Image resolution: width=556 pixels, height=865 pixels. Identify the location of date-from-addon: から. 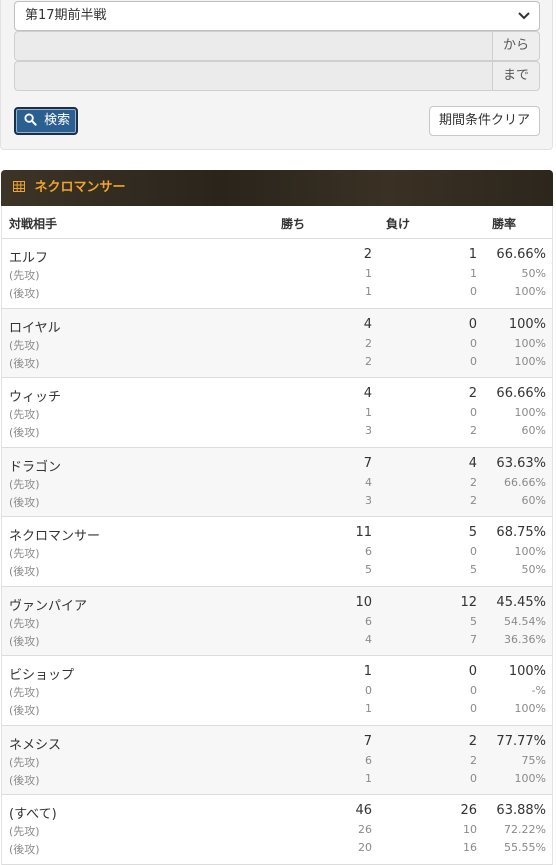
(516, 46).